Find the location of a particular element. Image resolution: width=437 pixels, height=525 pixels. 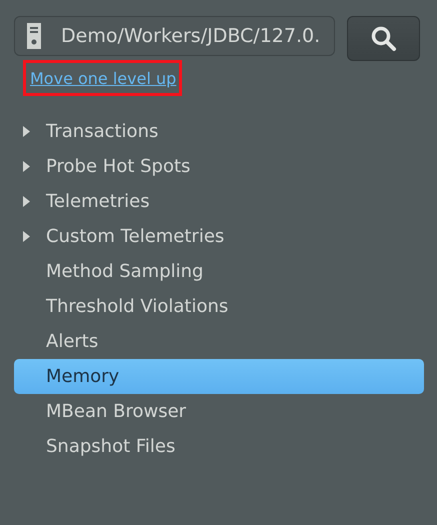

server-icon is located at coordinates (34, 36).